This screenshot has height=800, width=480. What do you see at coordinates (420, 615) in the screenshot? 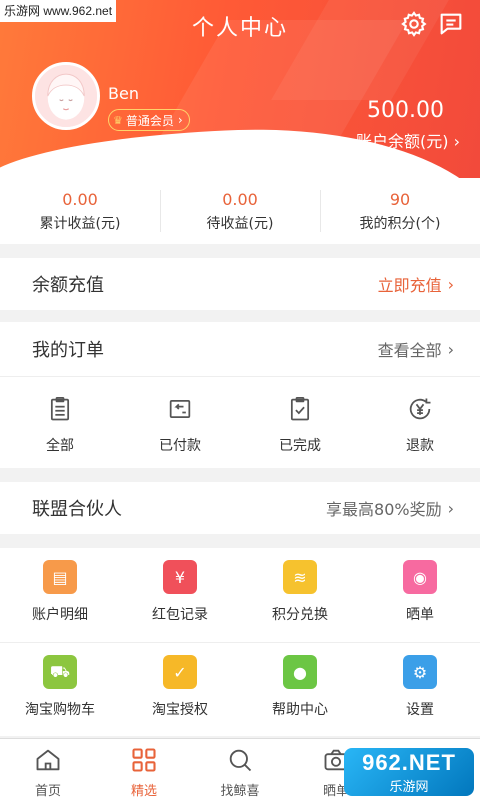
I see `grid-item-label: 晒单` at bounding box center [420, 615].